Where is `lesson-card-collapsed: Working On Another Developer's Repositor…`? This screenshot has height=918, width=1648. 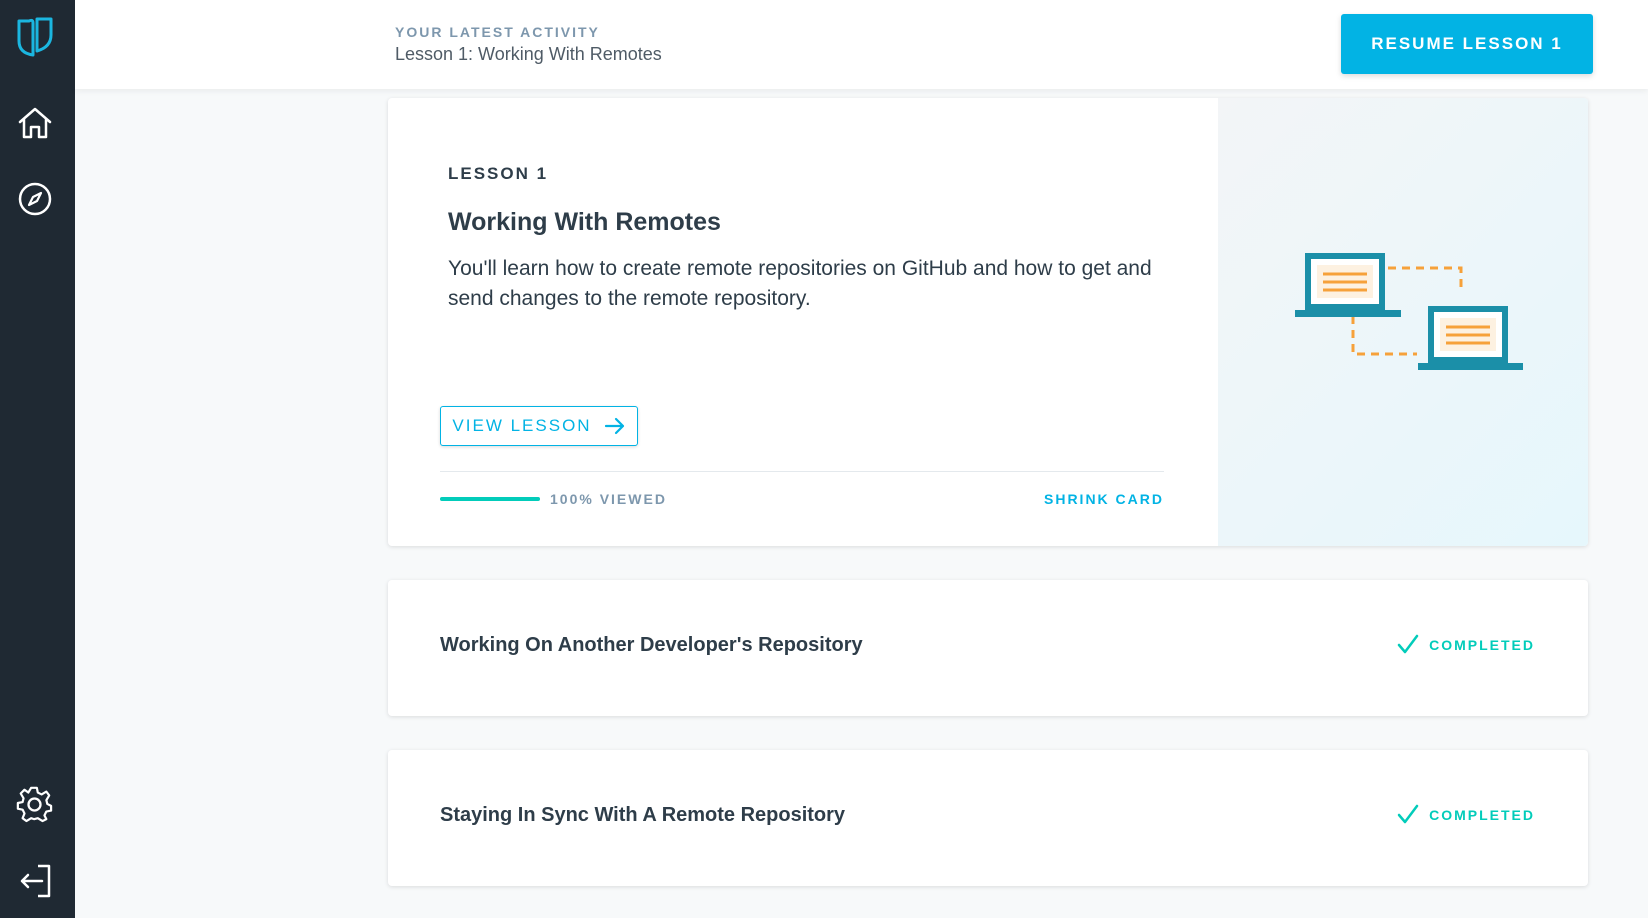 lesson-card-collapsed: Working On Another Developer's Repositor… is located at coordinates (988, 648).